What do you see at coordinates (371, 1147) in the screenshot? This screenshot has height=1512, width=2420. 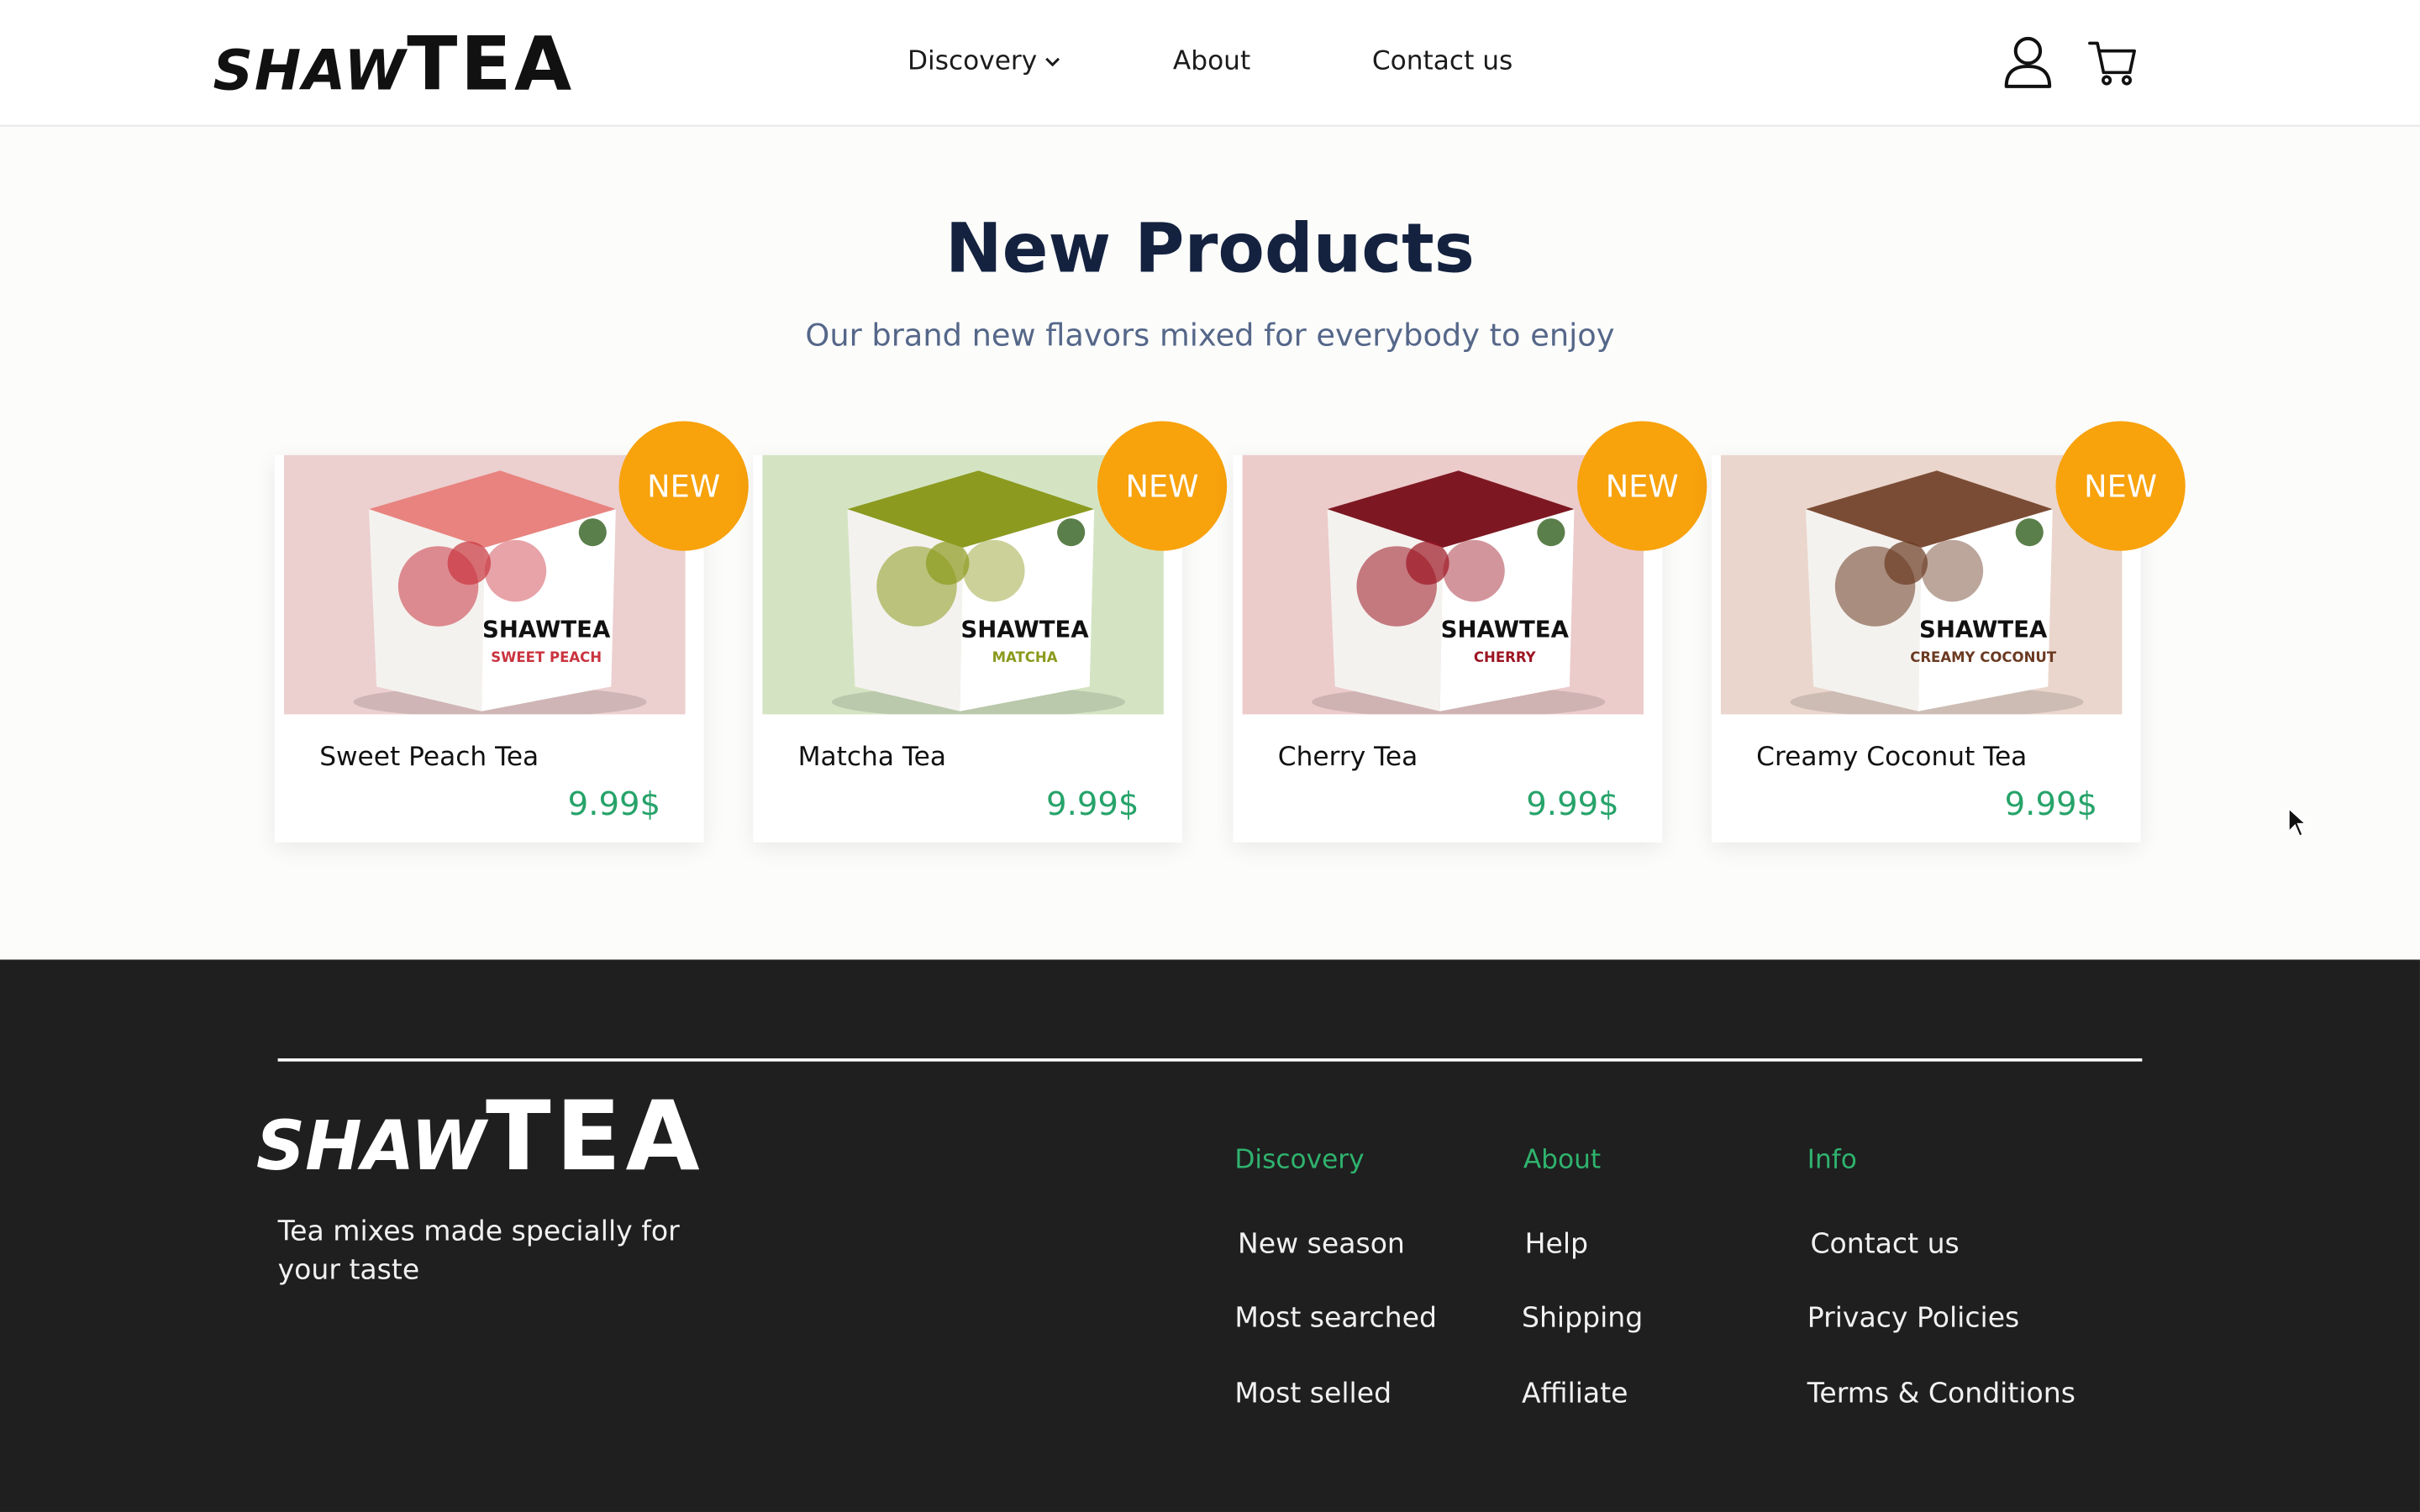 I see `footer-logo-shaw: SHAW` at bounding box center [371, 1147].